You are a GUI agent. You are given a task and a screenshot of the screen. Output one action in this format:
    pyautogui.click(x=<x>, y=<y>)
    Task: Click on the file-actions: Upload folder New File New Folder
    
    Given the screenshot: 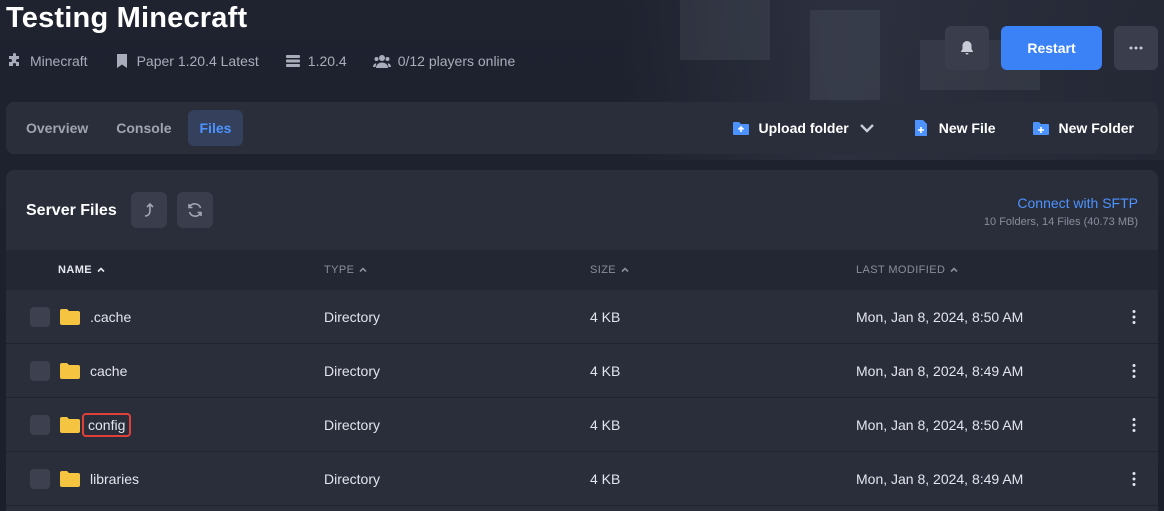 What is the action you would take?
    pyautogui.click(x=941, y=128)
    